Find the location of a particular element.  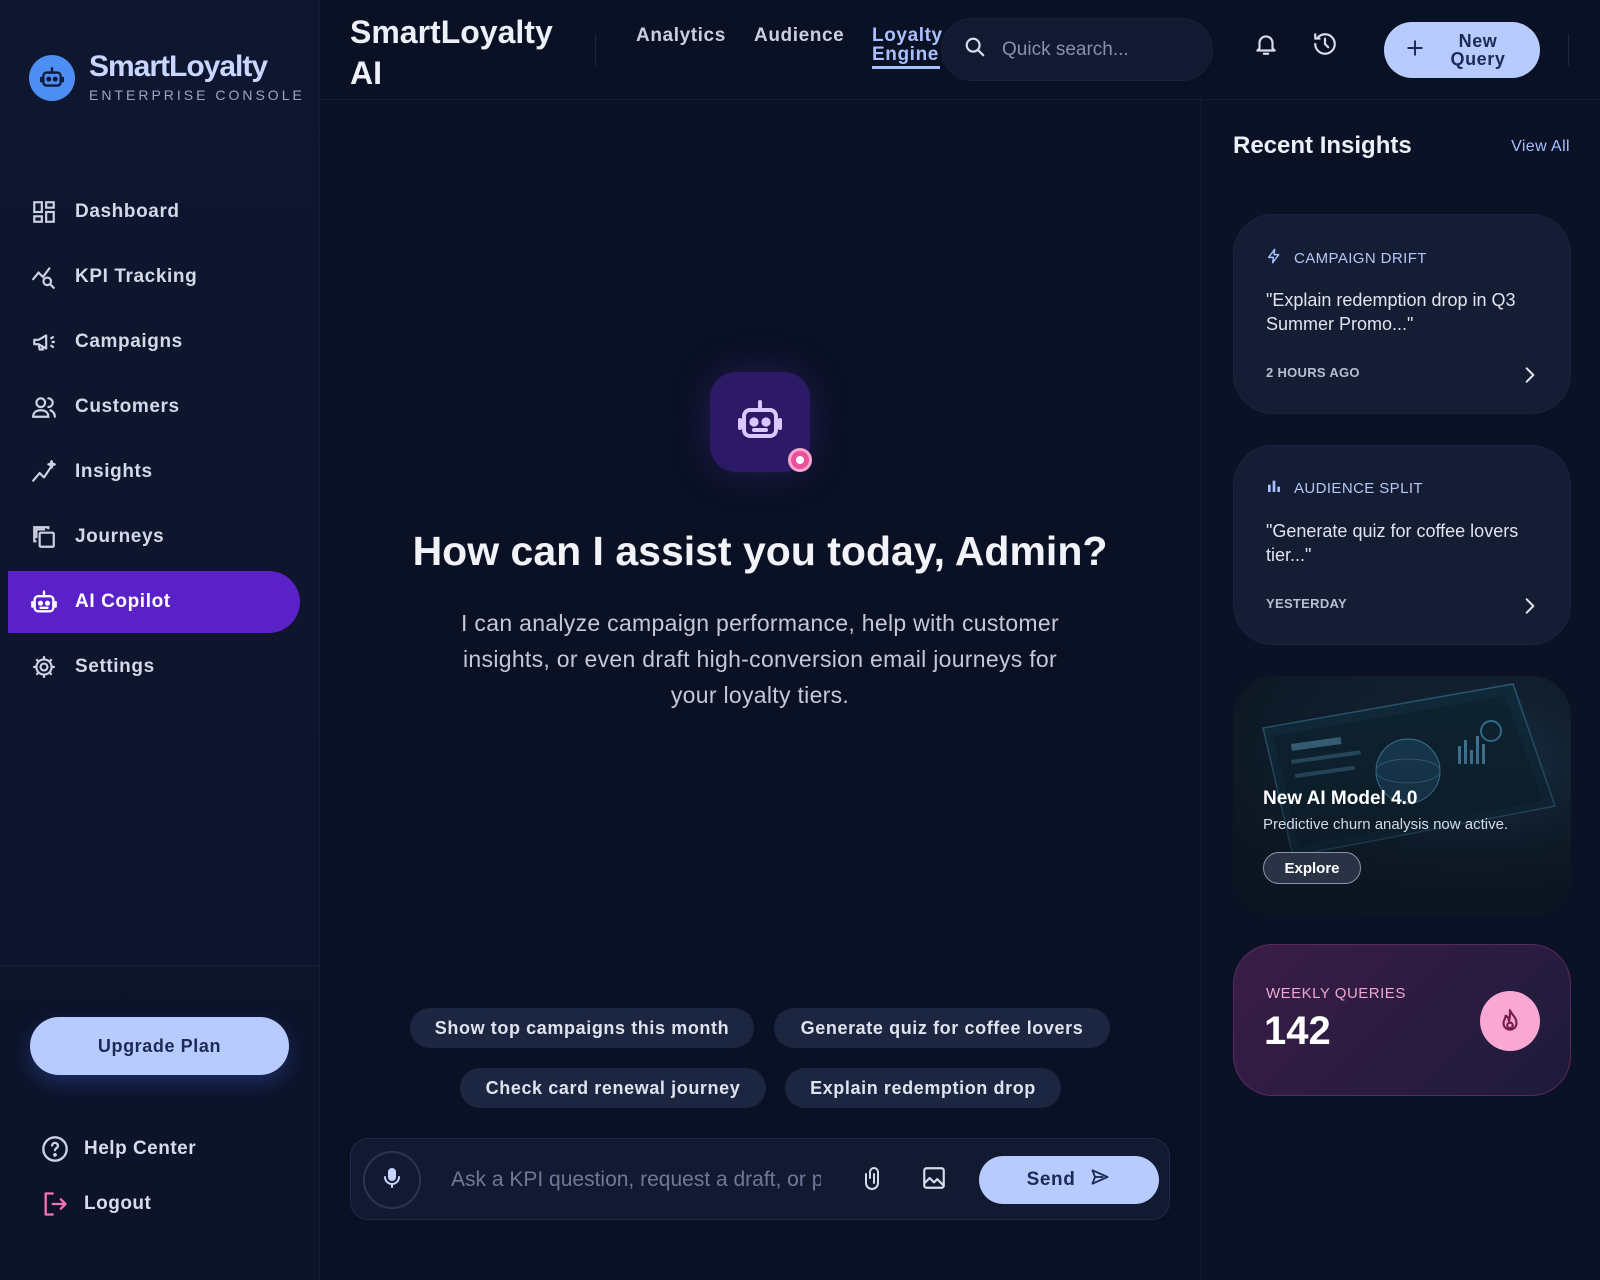

sidebar-item-ai-copilot: AI Copilot is located at coordinates (154, 602).